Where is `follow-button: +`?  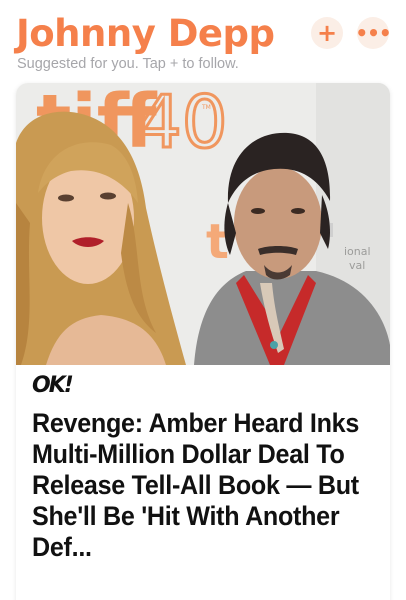
follow-button: + is located at coordinates (327, 33).